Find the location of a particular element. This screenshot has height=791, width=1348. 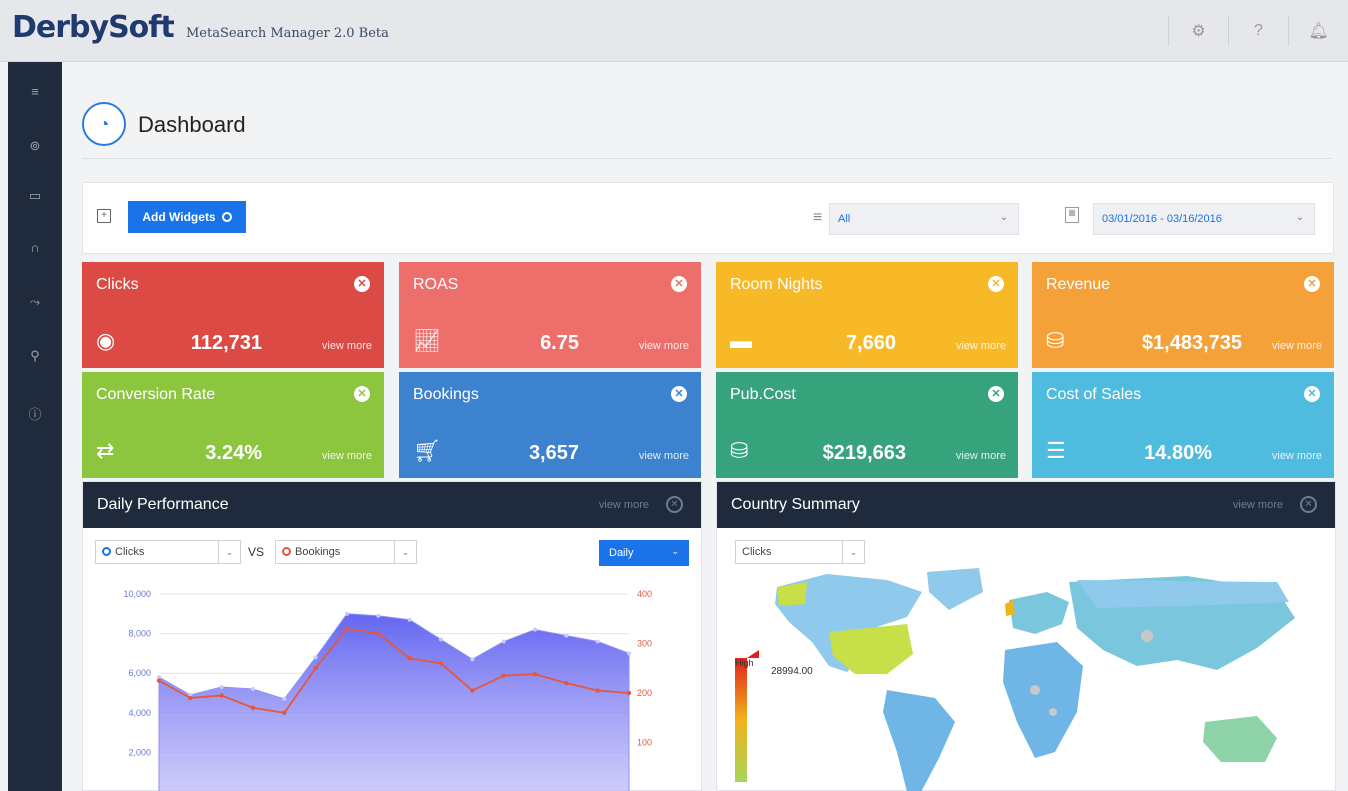

gear-icon: ⚙ is located at coordinates (1198, 31).